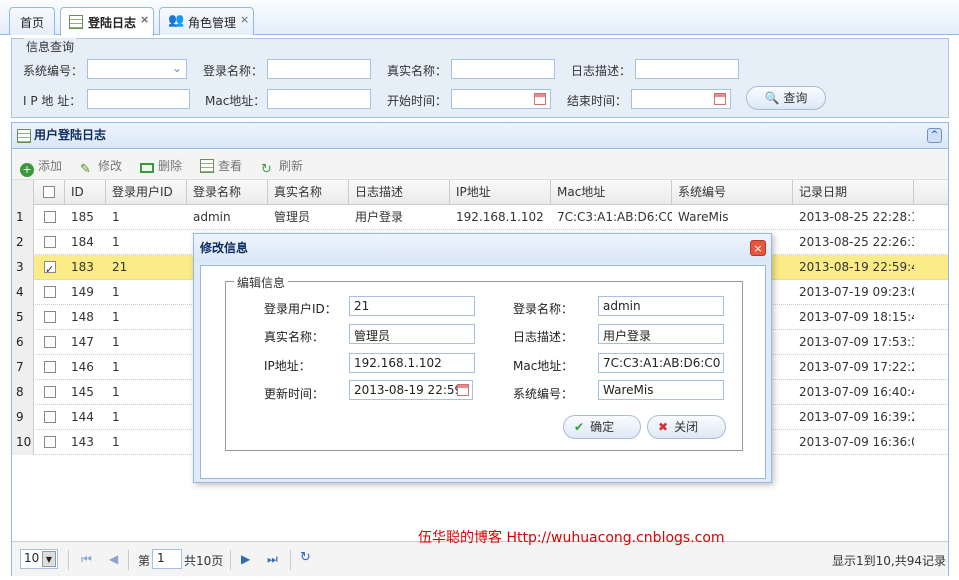  Describe the element at coordinates (319, 99) in the screenshot. I see `mac-input` at that location.